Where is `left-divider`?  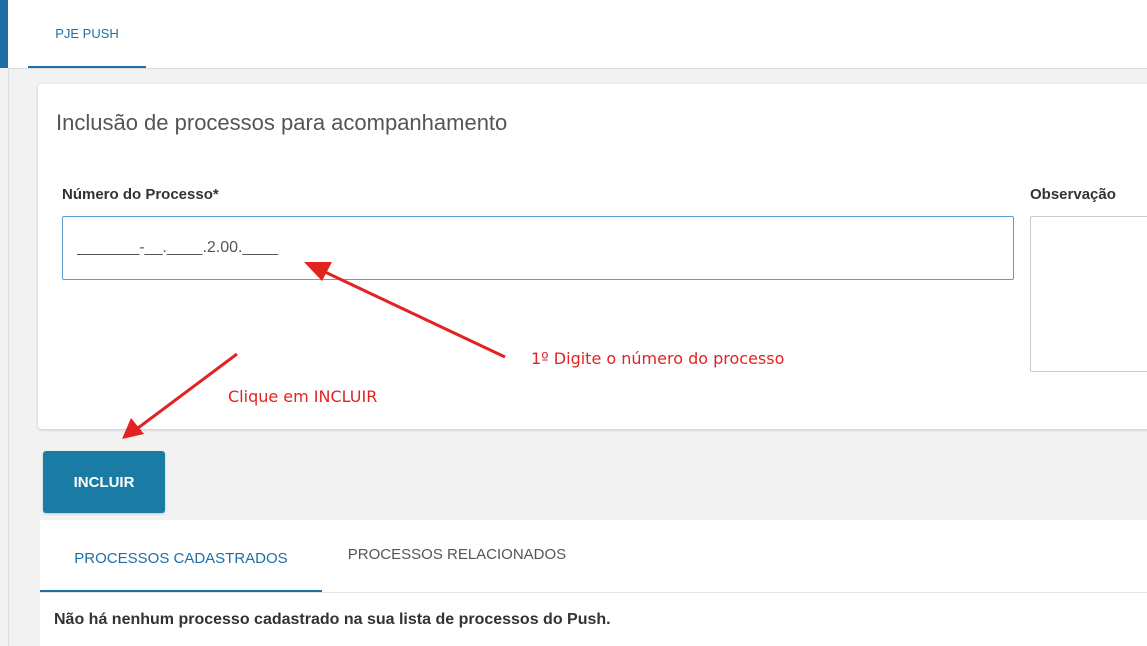 left-divider is located at coordinates (8, 357).